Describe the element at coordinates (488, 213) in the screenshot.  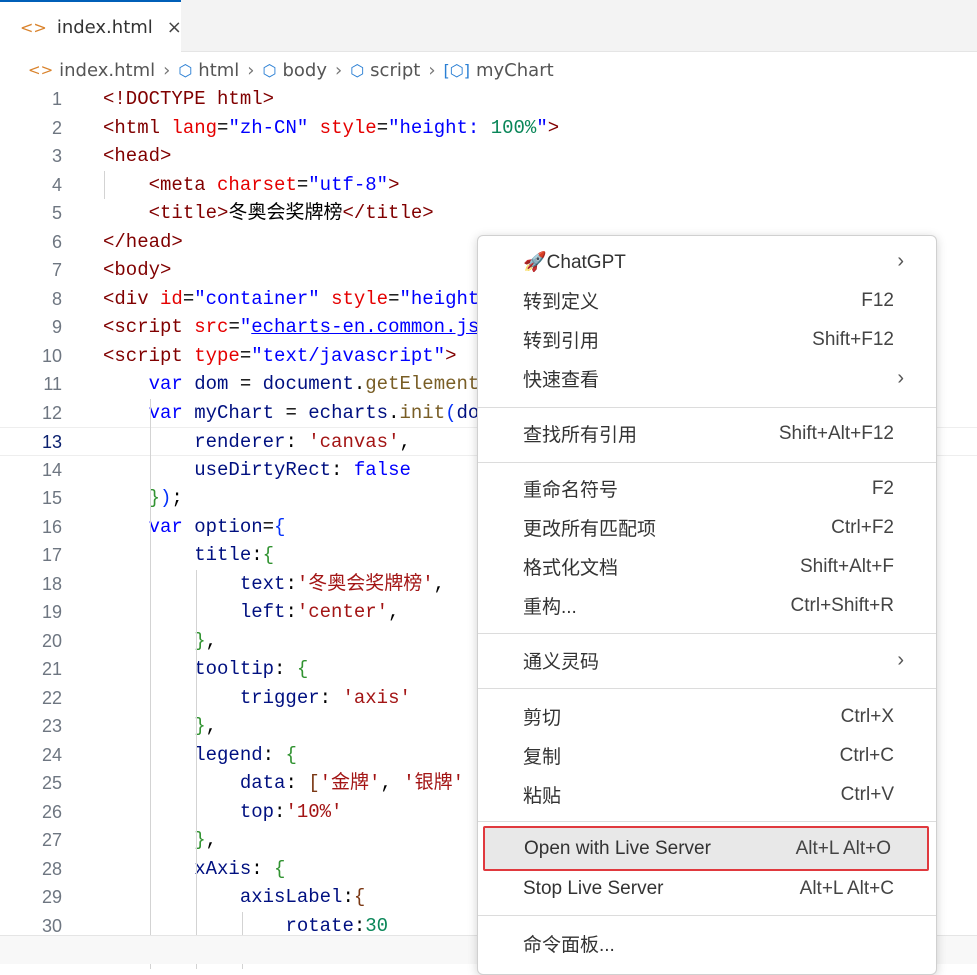
I see `code-line: 5 <title>冬奥会奖牌榜</title>` at that location.